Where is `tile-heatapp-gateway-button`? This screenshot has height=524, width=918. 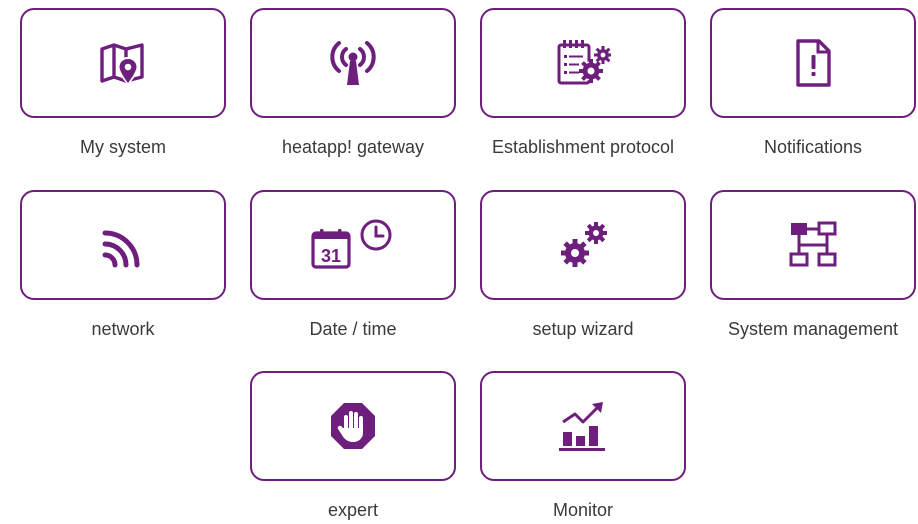
tile-heatapp-gateway-button is located at coordinates (353, 63).